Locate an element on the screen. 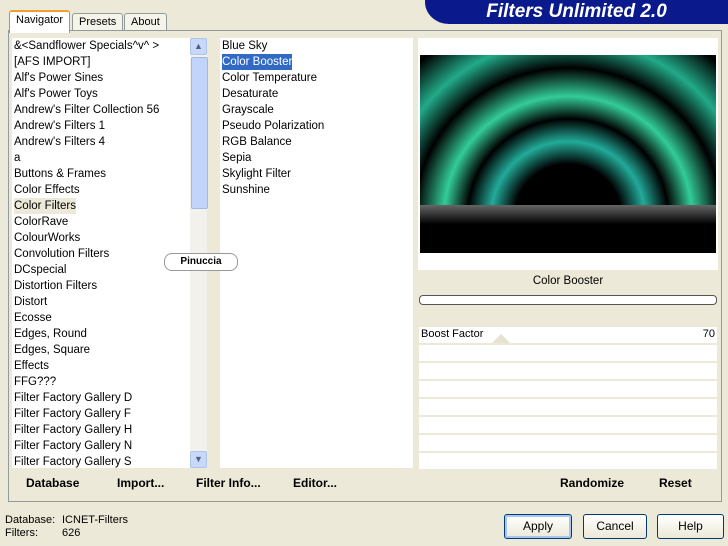  list-item: Filter Factory Gallery N is located at coordinates (101, 446).